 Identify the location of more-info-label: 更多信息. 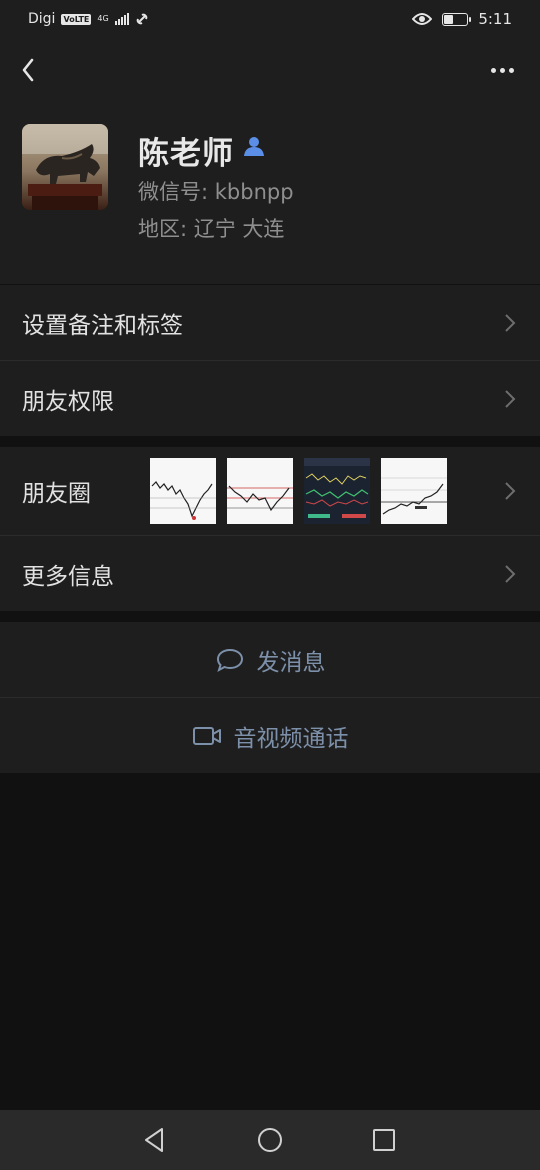
(68, 576).